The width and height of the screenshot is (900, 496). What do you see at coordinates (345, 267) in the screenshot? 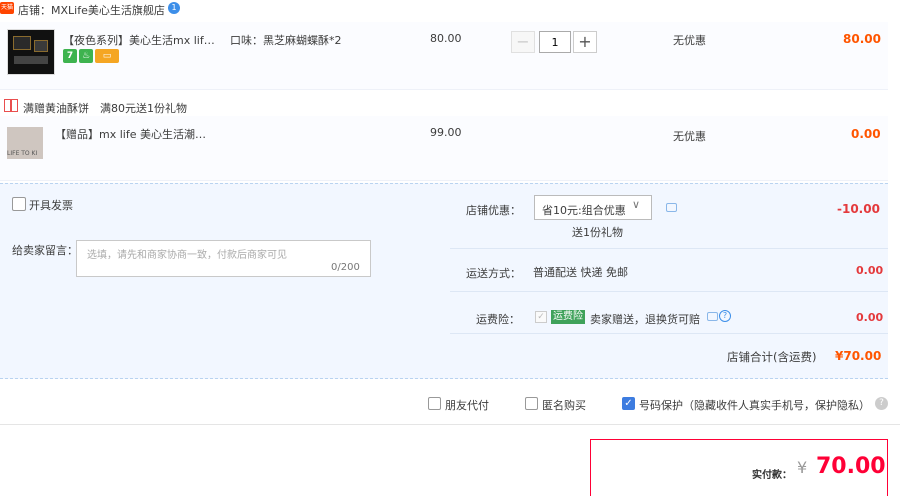
I see `message-char-count: 0/200` at bounding box center [345, 267].